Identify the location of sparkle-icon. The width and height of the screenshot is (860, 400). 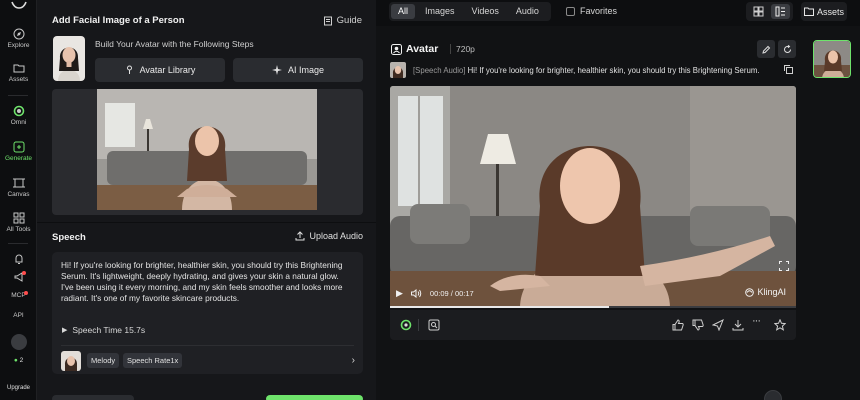
(276, 70).